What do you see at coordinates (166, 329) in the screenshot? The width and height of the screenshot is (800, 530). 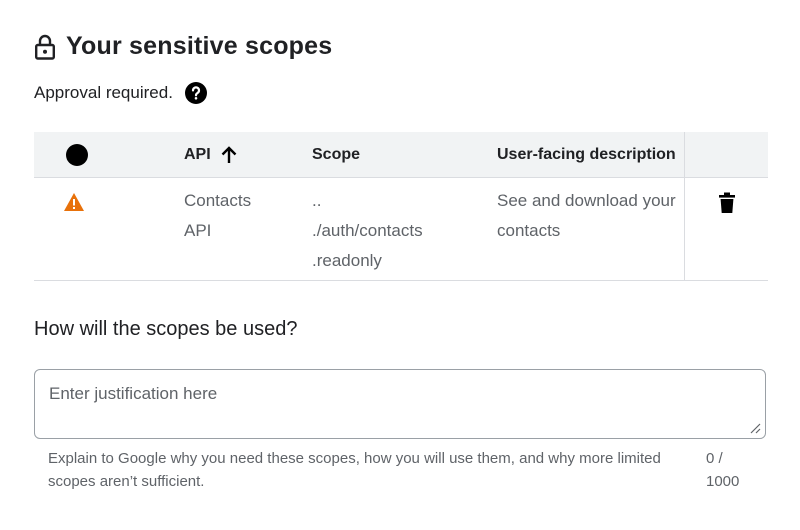 I see `justification-question: How will the scopes be used?` at bounding box center [166, 329].